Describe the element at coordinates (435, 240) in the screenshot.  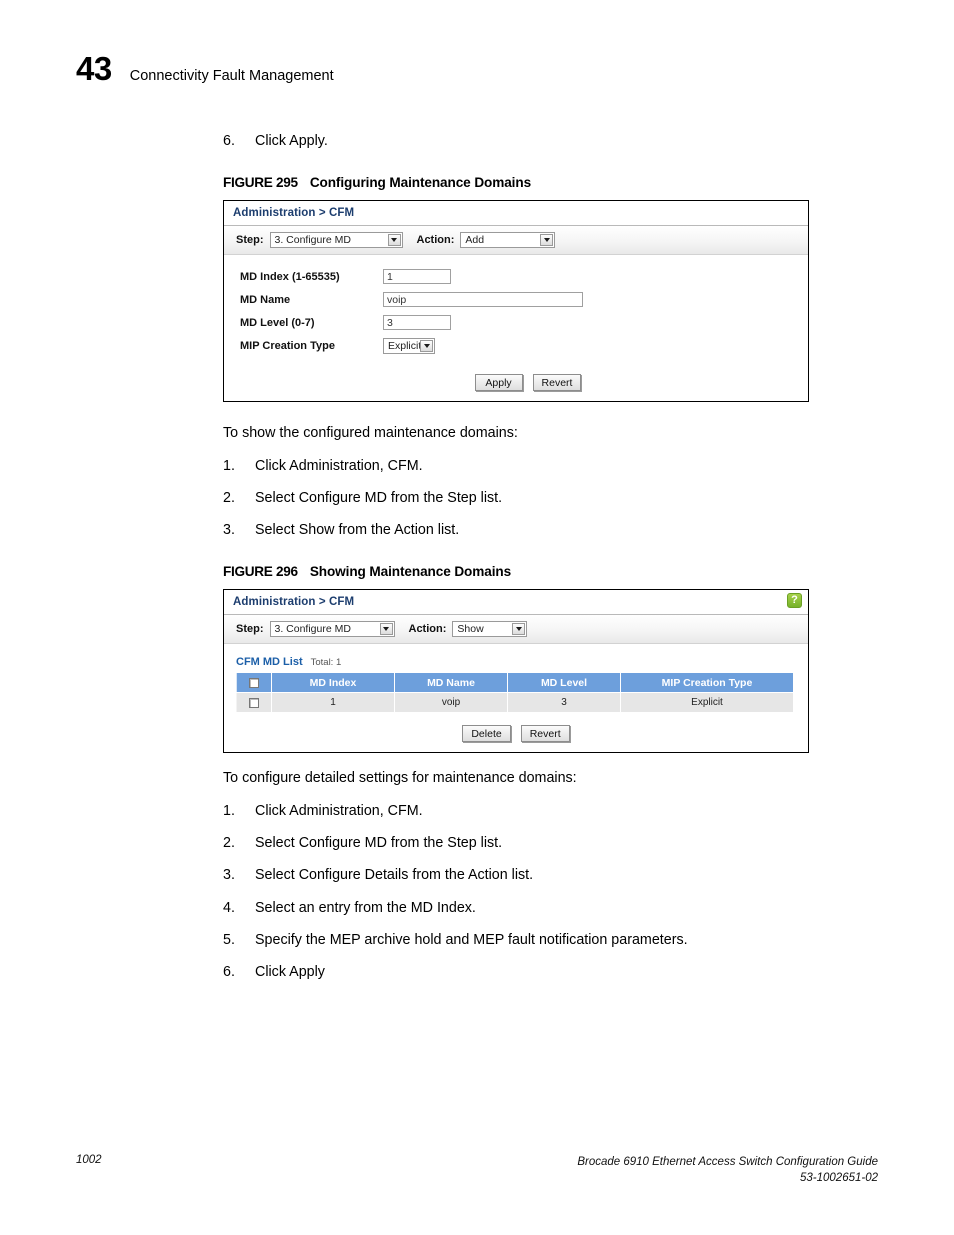
I see `action-label: Action:` at that location.